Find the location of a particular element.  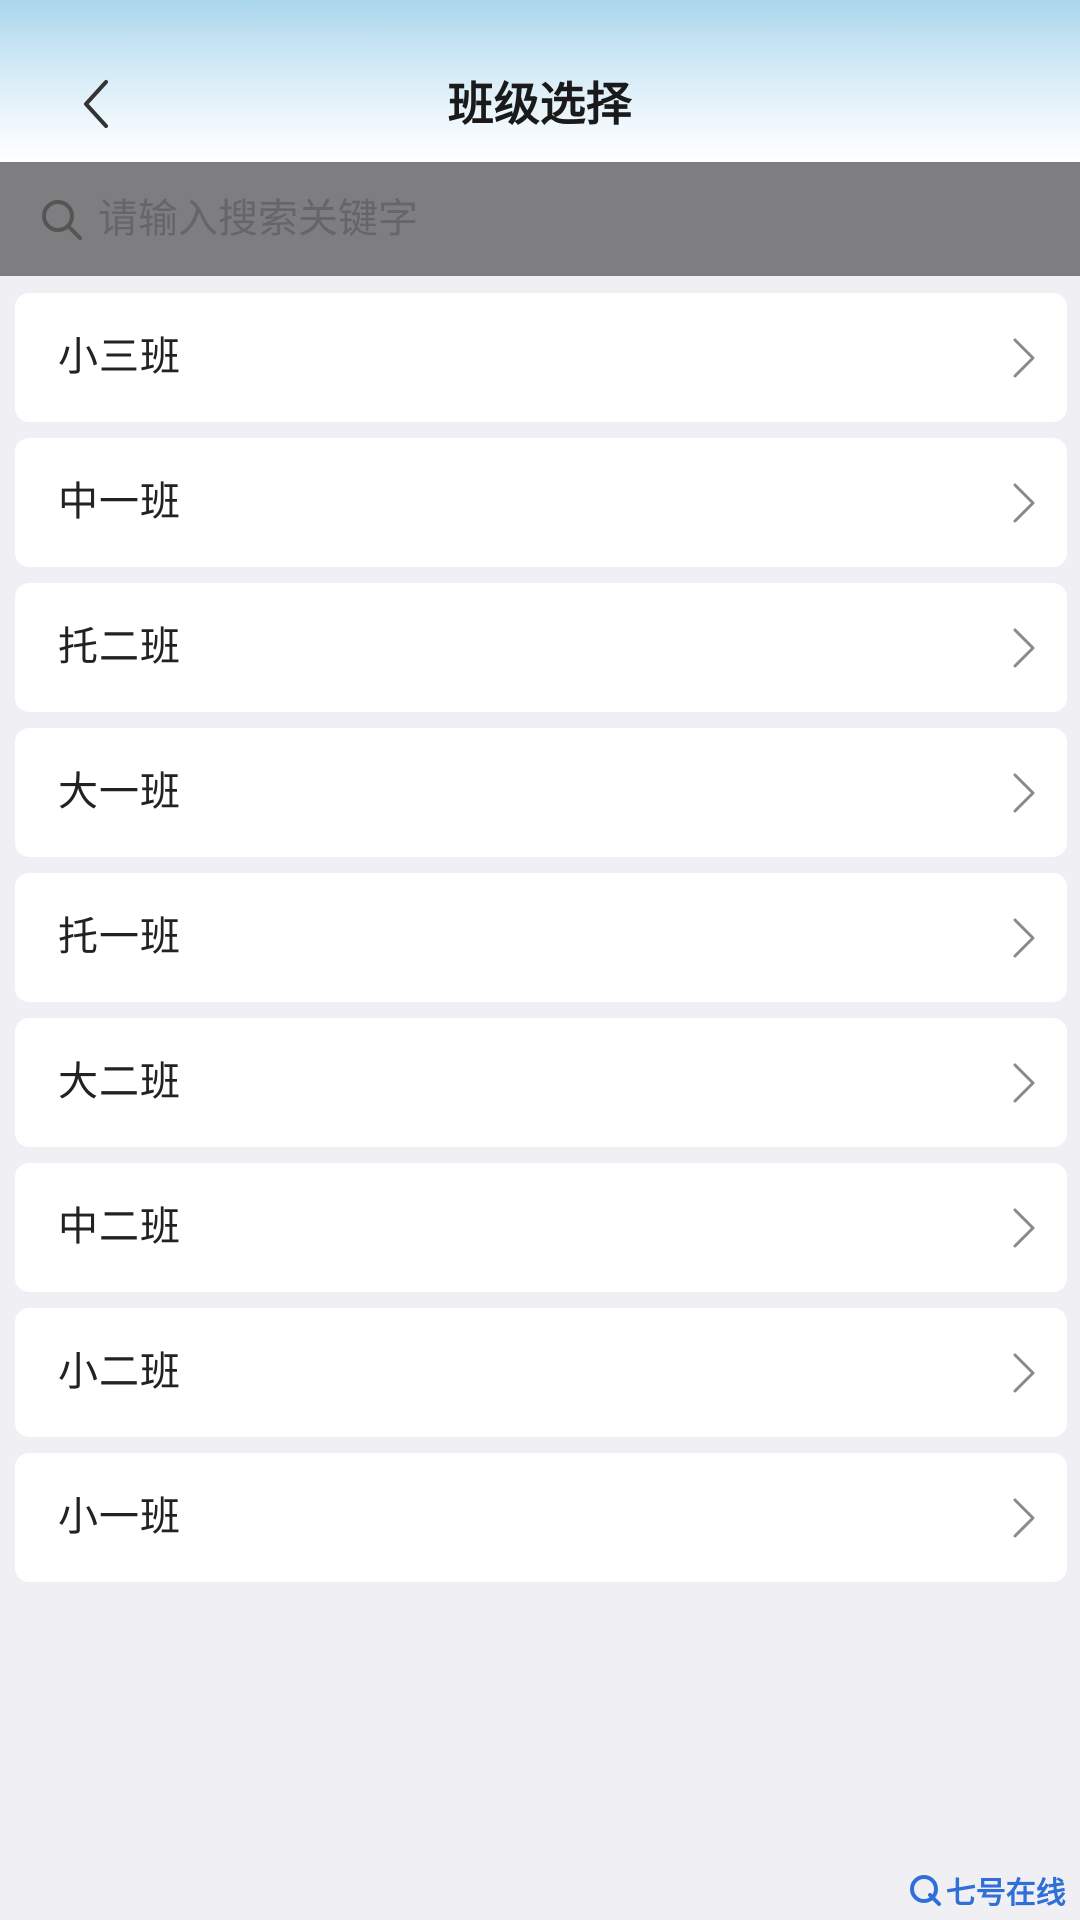

class-item-label: 小二班 is located at coordinates (119, 1372).